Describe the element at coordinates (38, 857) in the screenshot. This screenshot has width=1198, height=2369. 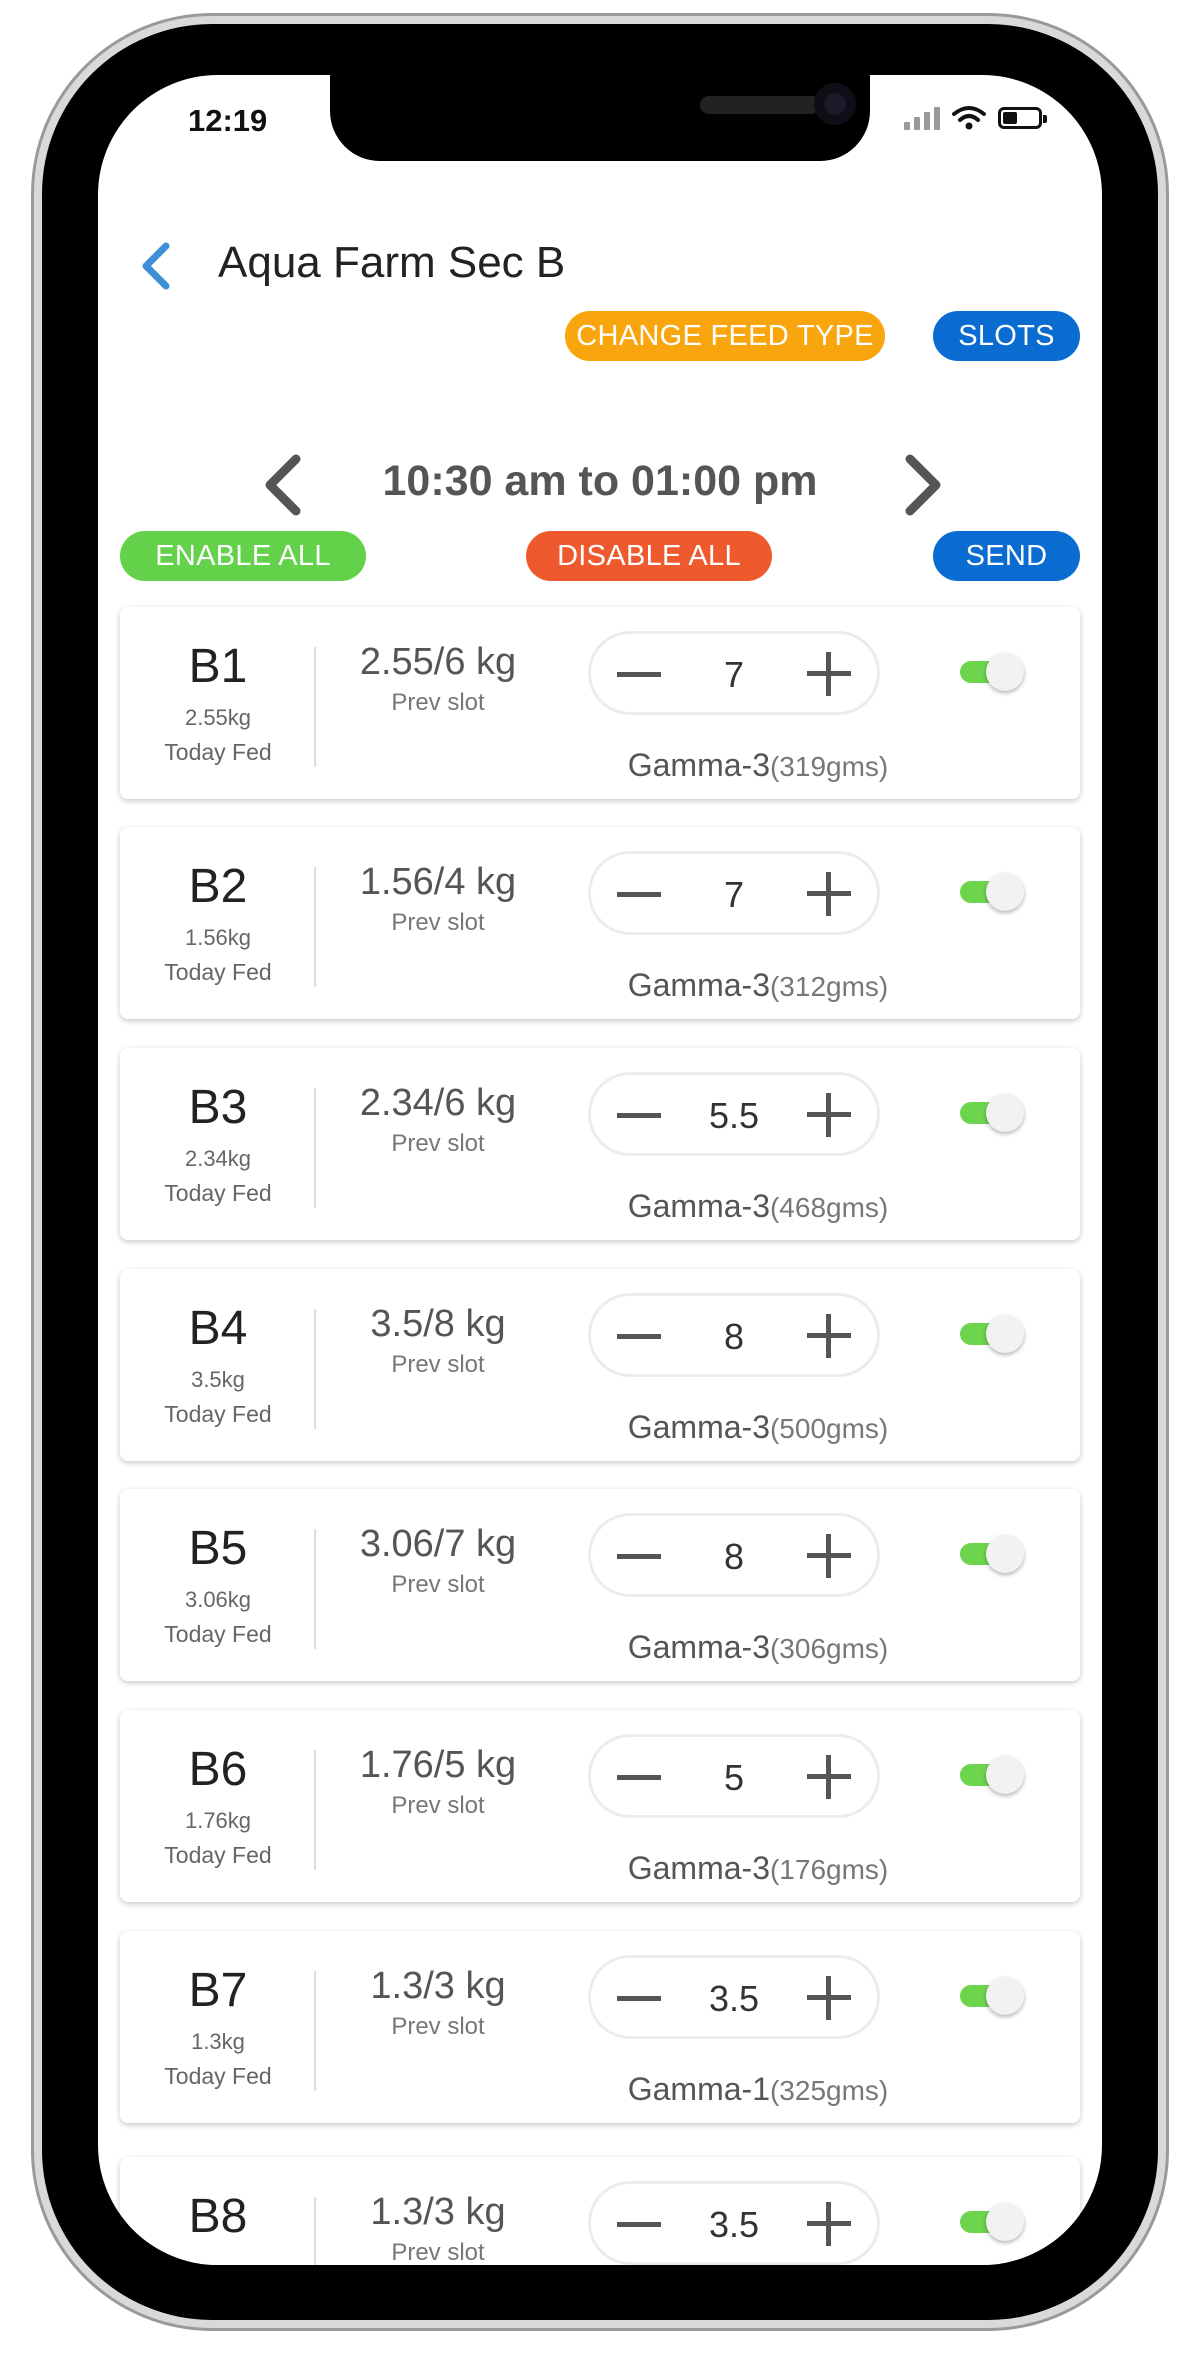
I see `volume-down-button` at that location.